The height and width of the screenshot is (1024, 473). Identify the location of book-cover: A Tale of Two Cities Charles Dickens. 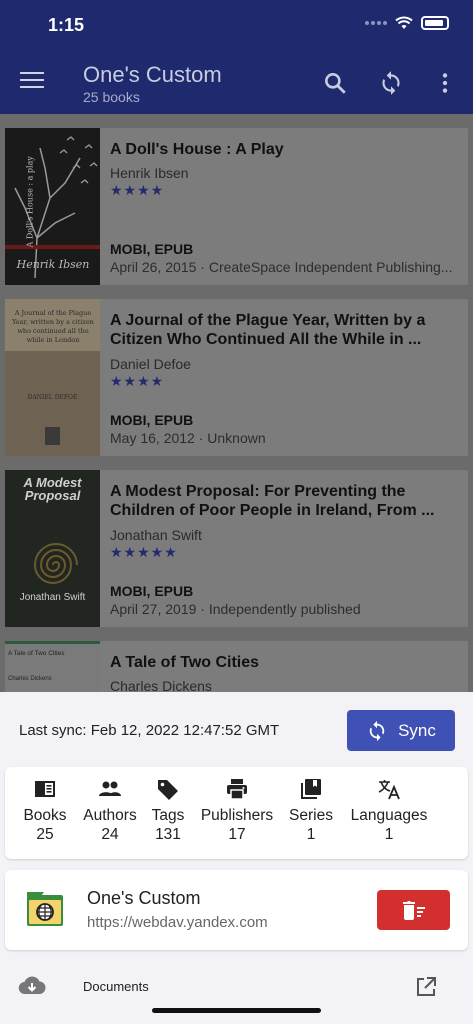
(52, 666).